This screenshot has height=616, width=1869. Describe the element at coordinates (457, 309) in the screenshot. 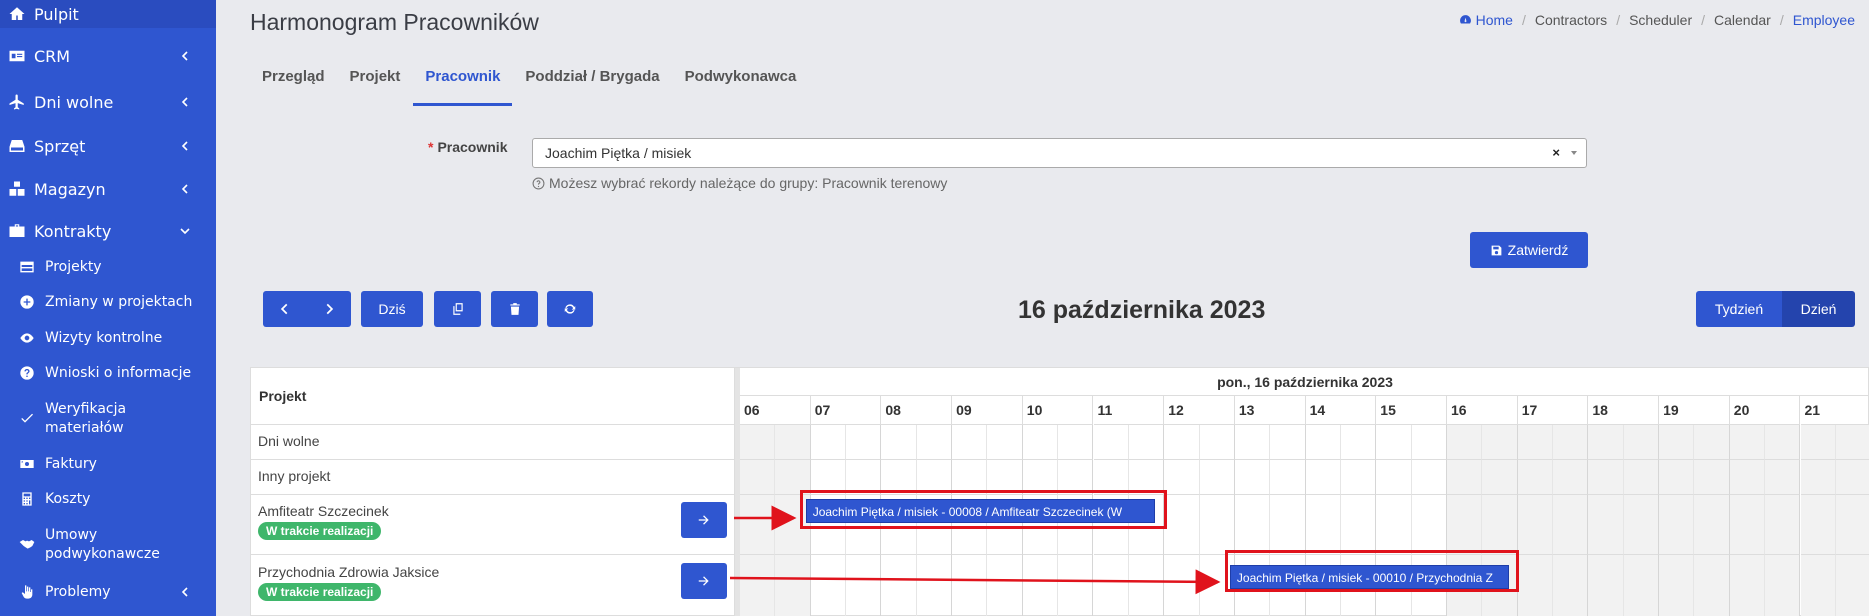

I see `copy-button` at that location.